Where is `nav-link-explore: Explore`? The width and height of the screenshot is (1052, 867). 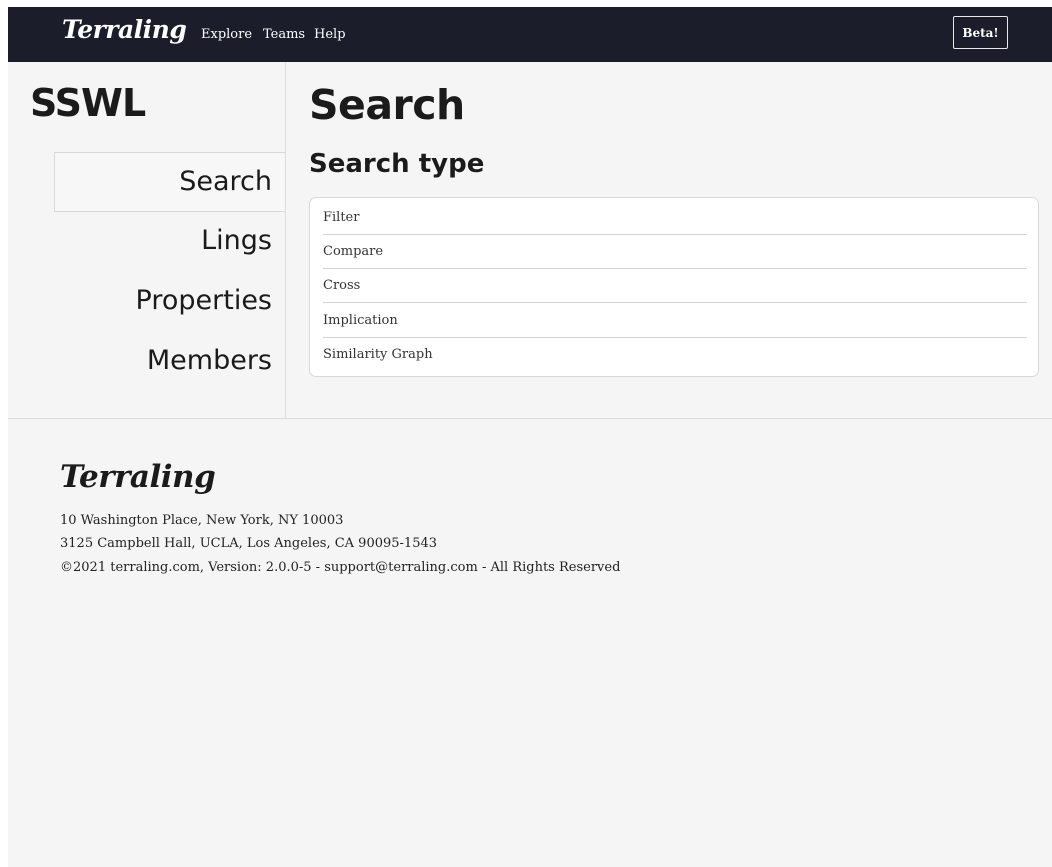 nav-link-explore: Explore is located at coordinates (226, 34).